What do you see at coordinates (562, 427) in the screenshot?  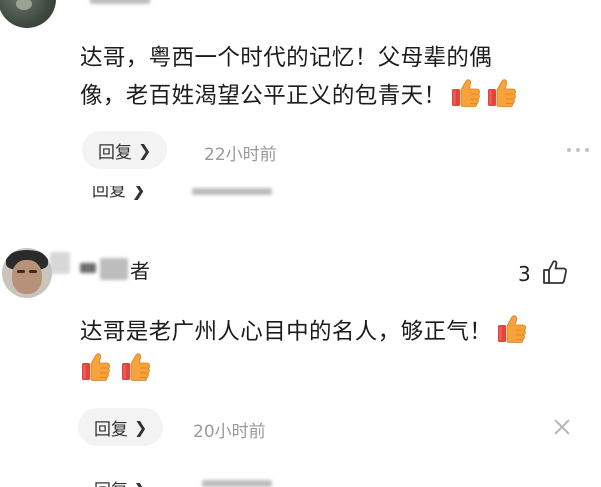 I see `close-icon` at bounding box center [562, 427].